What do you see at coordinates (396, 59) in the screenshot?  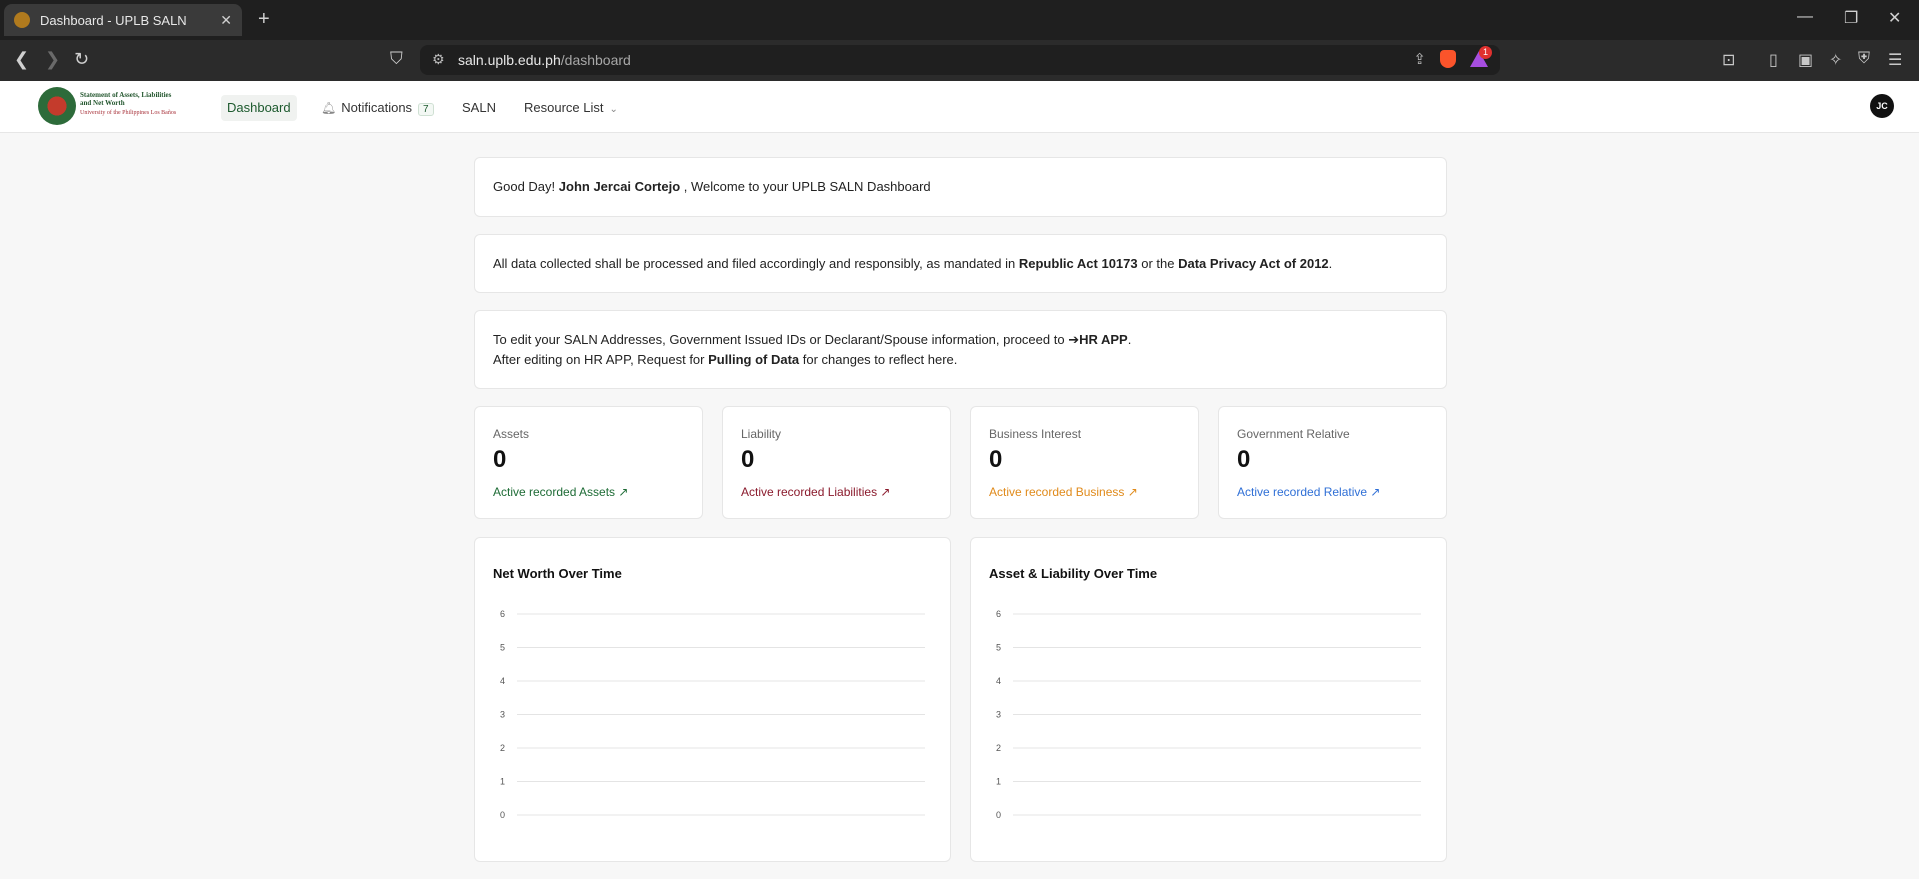 I see `bookmark-icon: ⛉` at bounding box center [396, 59].